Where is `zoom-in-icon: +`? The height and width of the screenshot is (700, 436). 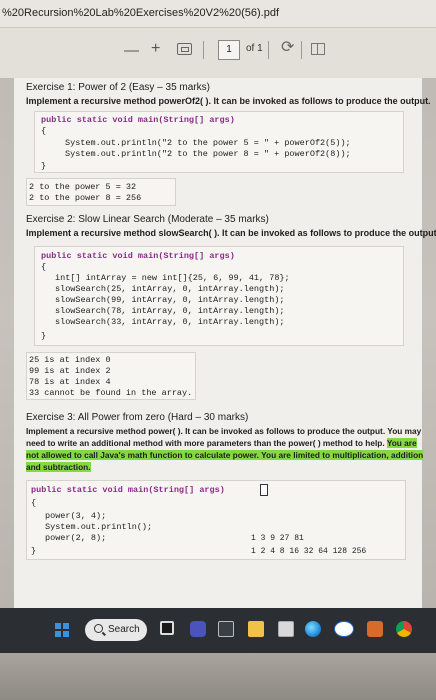
zoom-in-icon: + is located at coordinates (155, 49).